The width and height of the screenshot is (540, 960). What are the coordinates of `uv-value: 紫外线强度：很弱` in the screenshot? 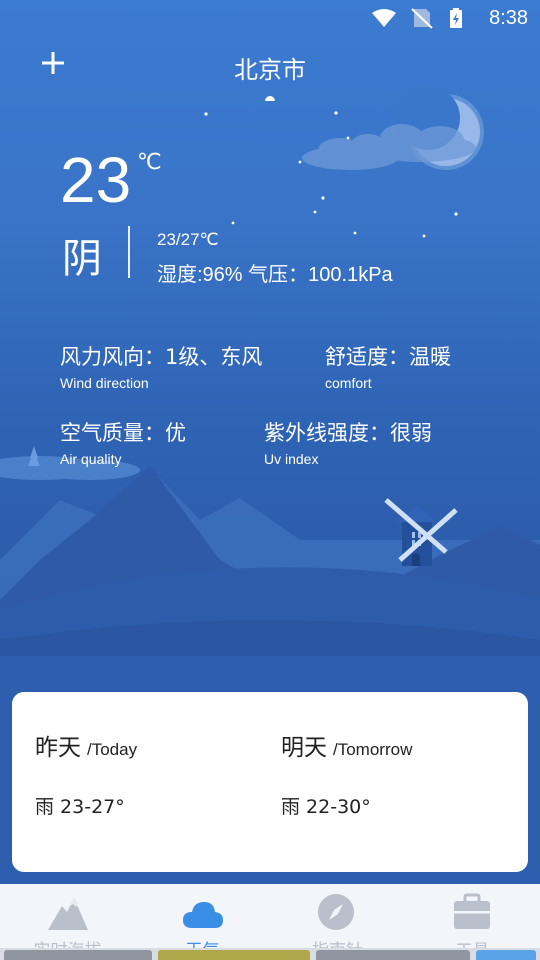 It's located at (348, 433).